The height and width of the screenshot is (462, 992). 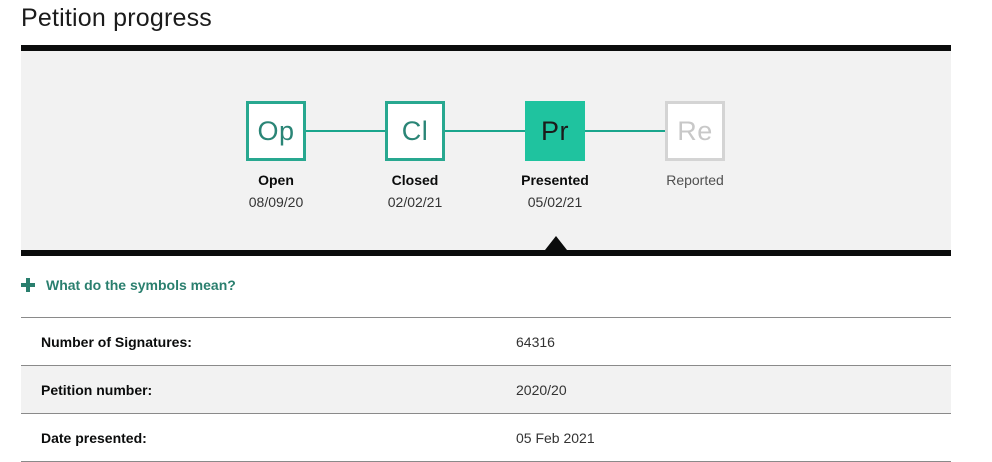 What do you see at coordinates (555, 131) in the screenshot?
I see `step-presented-icon: Pr` at bounding box center [555, 131].